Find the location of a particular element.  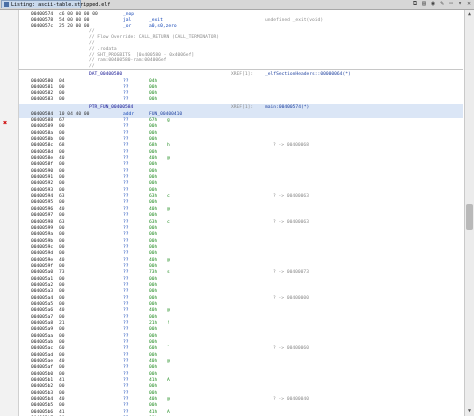

data-row: 00400583 00 ?? 00h is located at coordinates (241, 99).